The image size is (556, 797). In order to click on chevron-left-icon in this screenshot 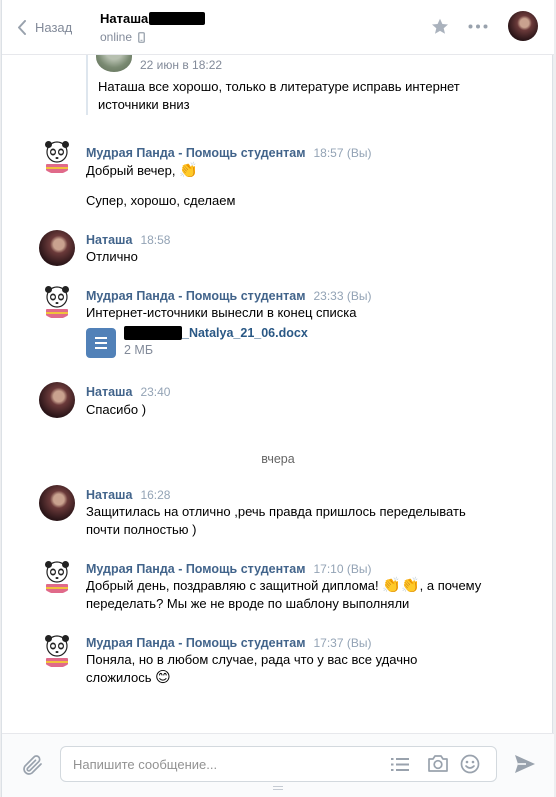, I will do `click(22, 27)`.